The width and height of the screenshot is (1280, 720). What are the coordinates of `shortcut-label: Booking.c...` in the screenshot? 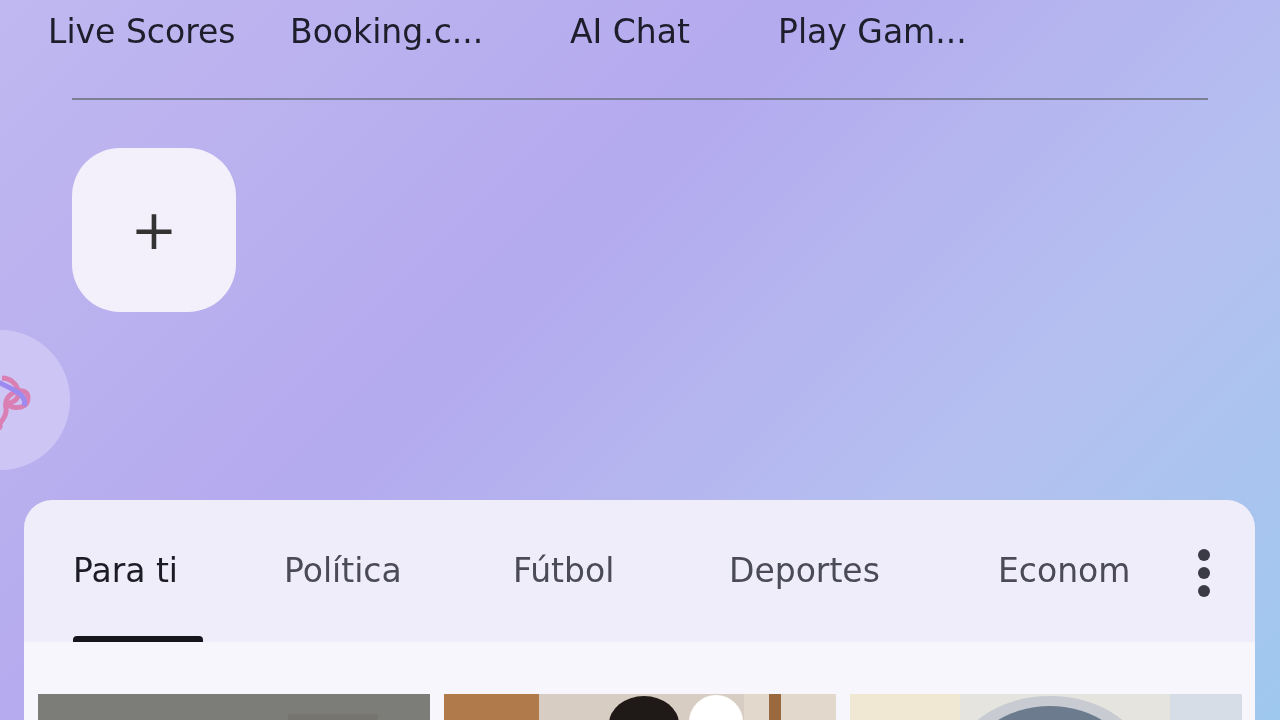 It's located at (430, 31).